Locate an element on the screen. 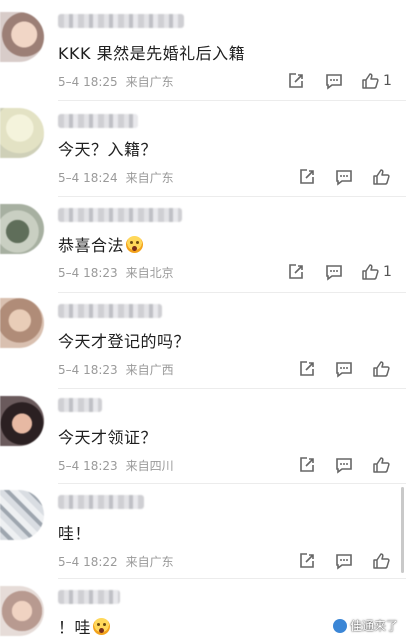 This screenshot has height=640, width=406. comment-text: 今天才领证？ is located at coordinates (108, 437).